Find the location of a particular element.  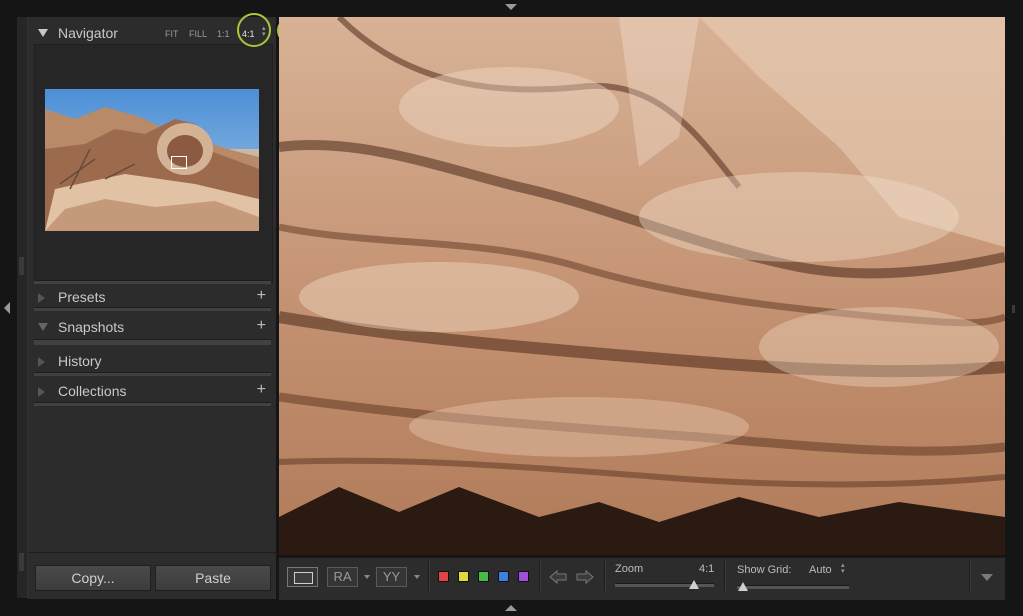

navigator-view-rectangle is located at coordinates (179, 162).